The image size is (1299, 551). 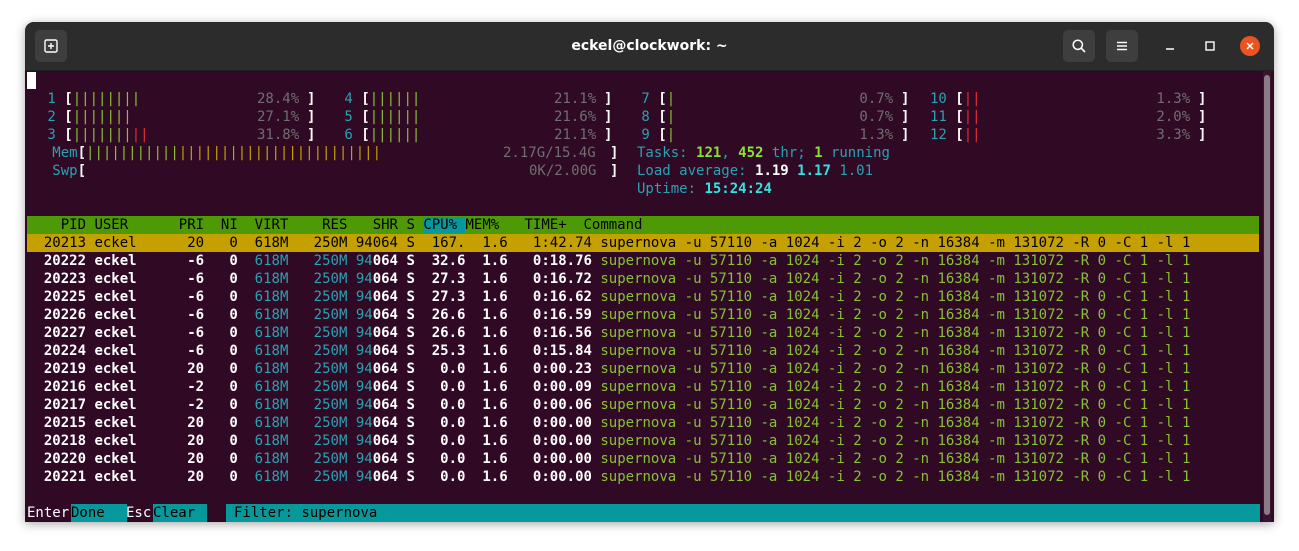 I want to click on done-button: Done, so click(x=99, y=513).